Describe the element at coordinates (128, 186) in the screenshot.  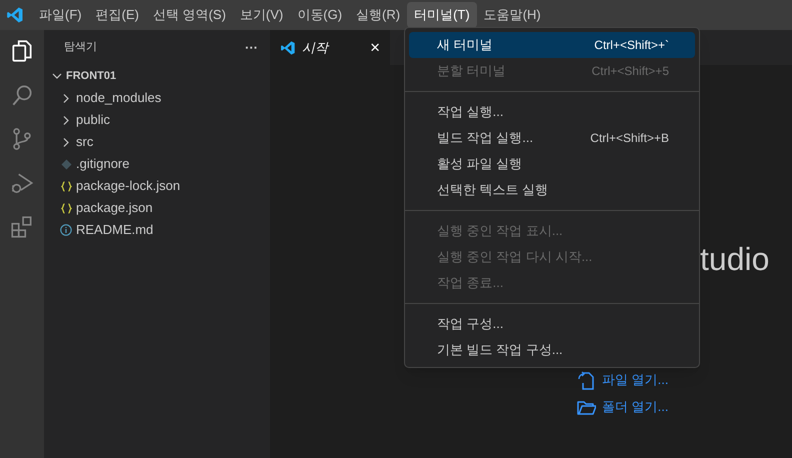
I see `file-item: package-lock.json` at that location.